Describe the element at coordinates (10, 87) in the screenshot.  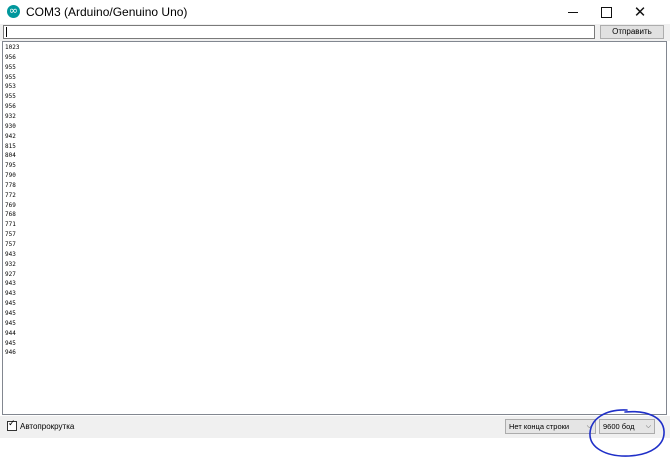
I see `serial-output-line: 953` at that location.